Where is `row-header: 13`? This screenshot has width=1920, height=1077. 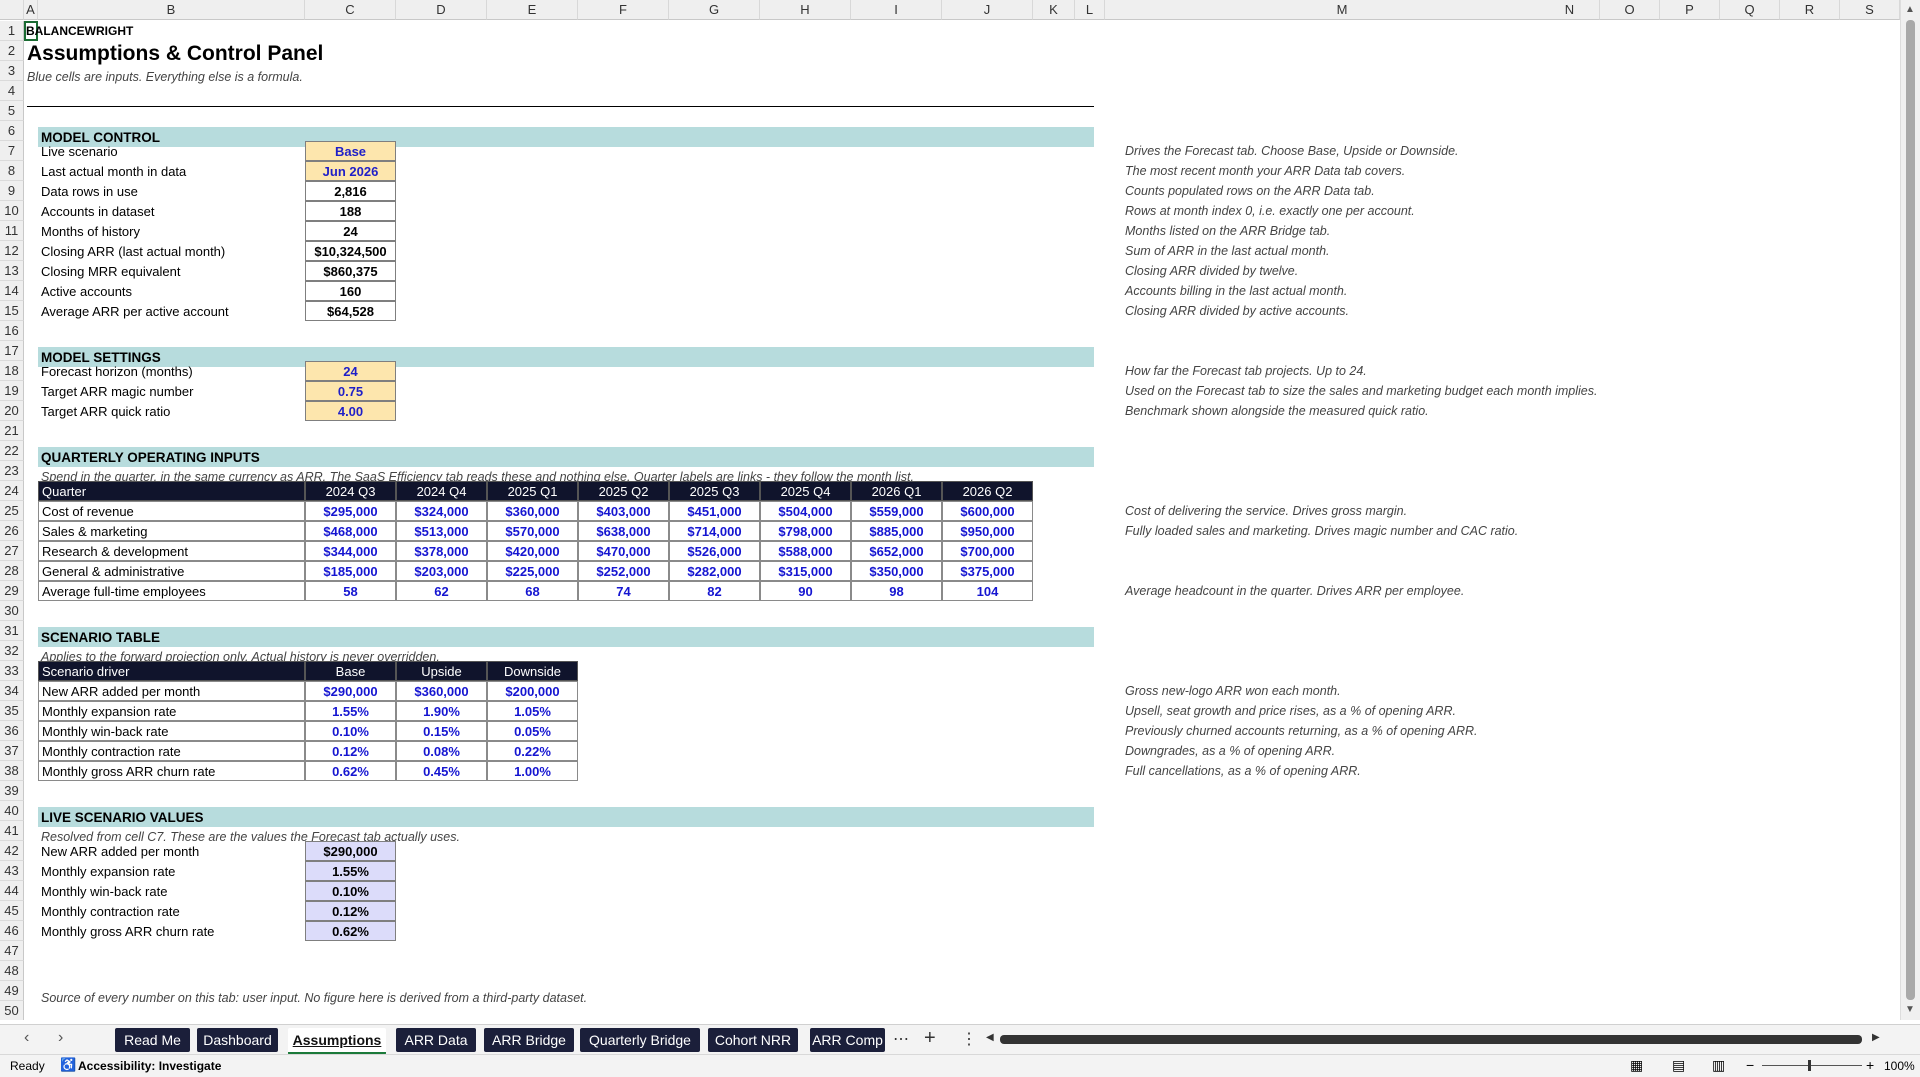
row-header: 13 is located at coordinates (12, 271).